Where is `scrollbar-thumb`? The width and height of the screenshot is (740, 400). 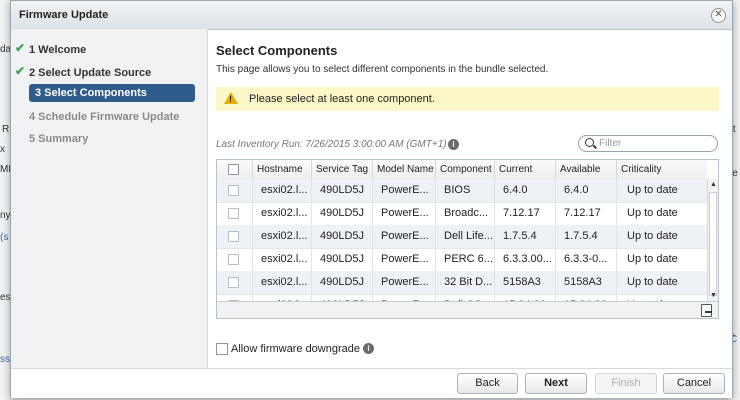
scrollbar-thumb is located at coordinates (713, 244).